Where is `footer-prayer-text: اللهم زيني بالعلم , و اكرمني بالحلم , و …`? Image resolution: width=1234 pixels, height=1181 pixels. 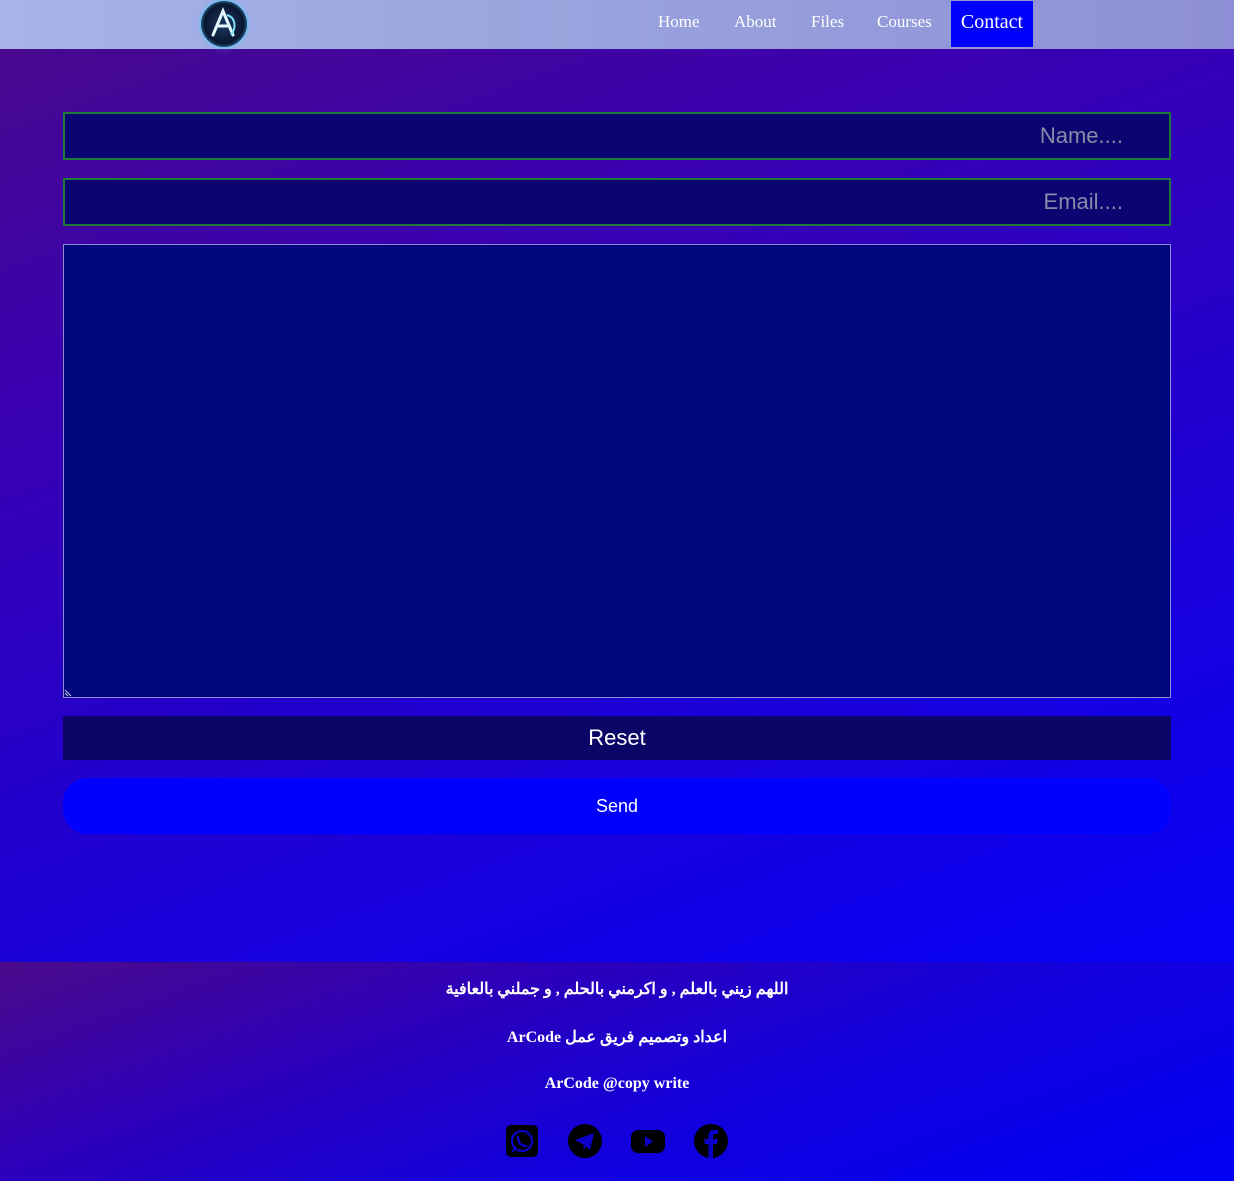
footer-prayer-text: اللهم زيني بالعلم , و اكرمني بالحلم , و … is located at coordinates (617, 989).